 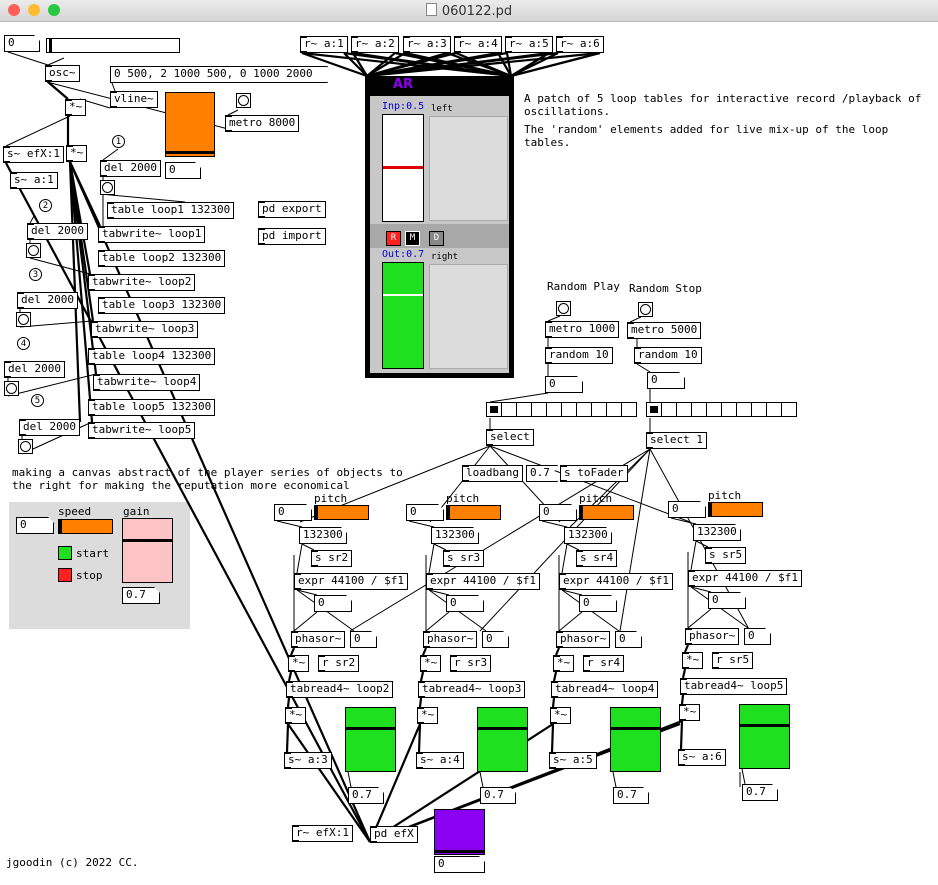 I want to click on length-number-2: 132300, so click(x=323, y=535).